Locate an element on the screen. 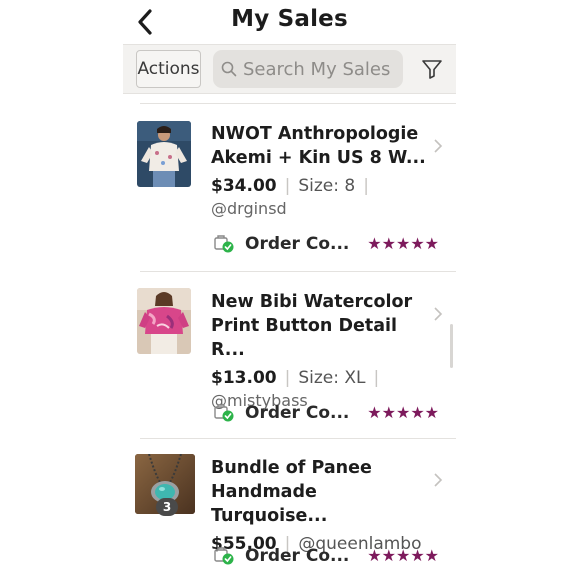  sale-price: $13.00 is located at coordinates (244, 378).